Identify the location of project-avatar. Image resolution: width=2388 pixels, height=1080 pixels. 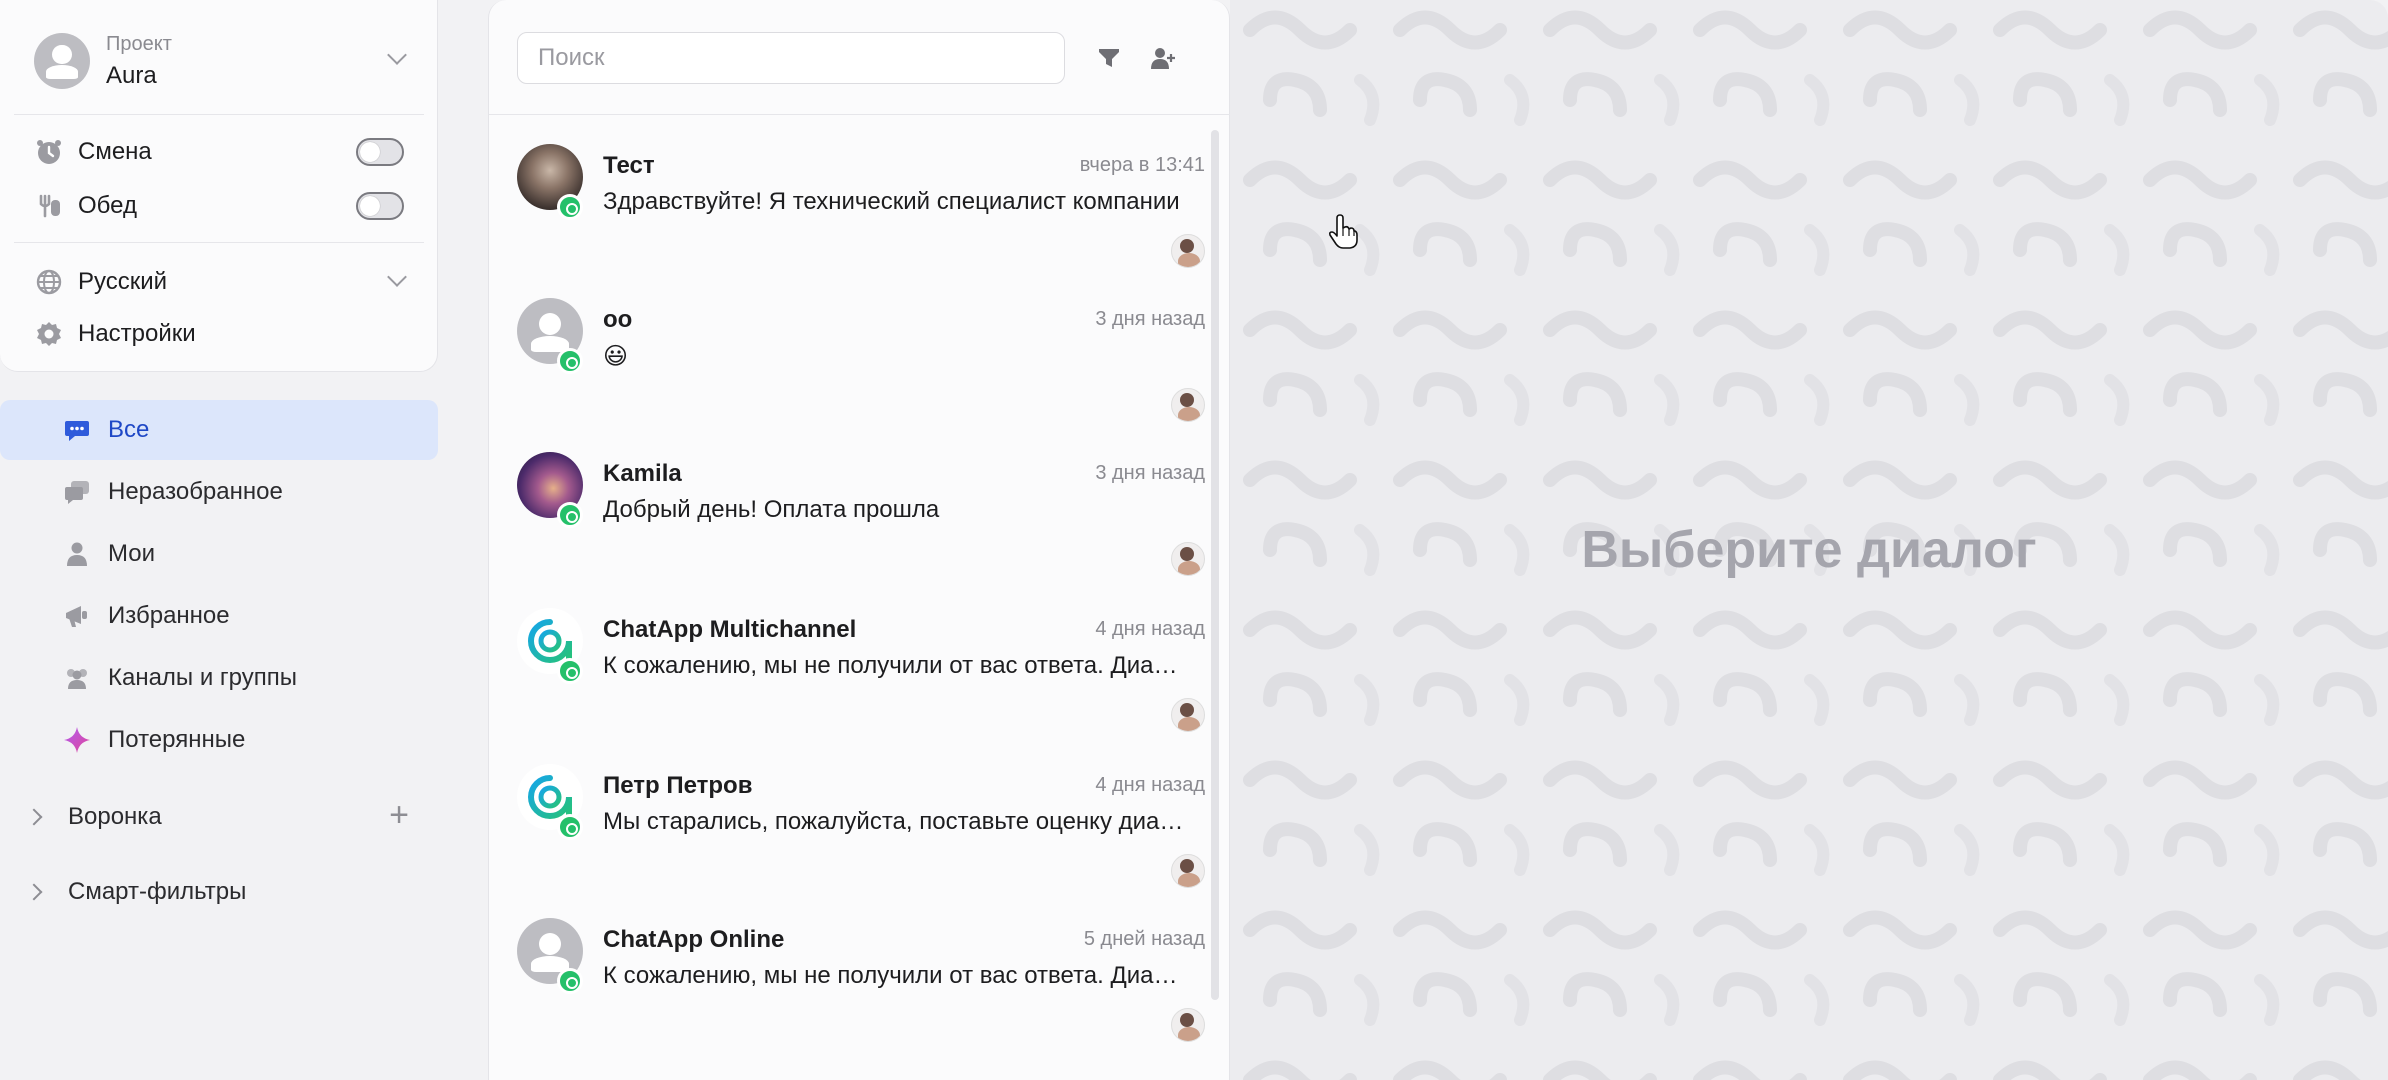
(62, 61).